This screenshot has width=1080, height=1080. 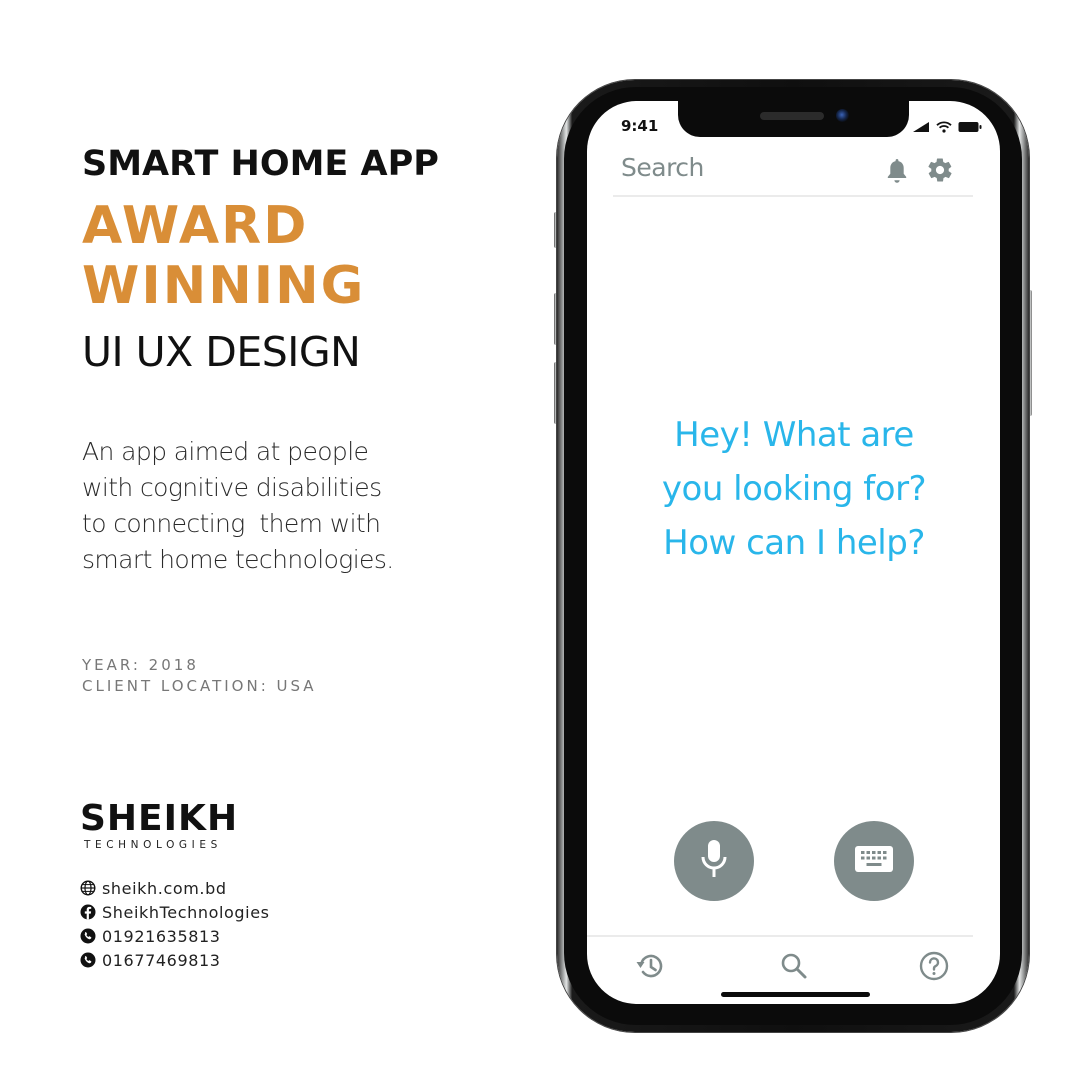 I want to click on contact-phone-2: 01677469813, so click(x=175, y=960).